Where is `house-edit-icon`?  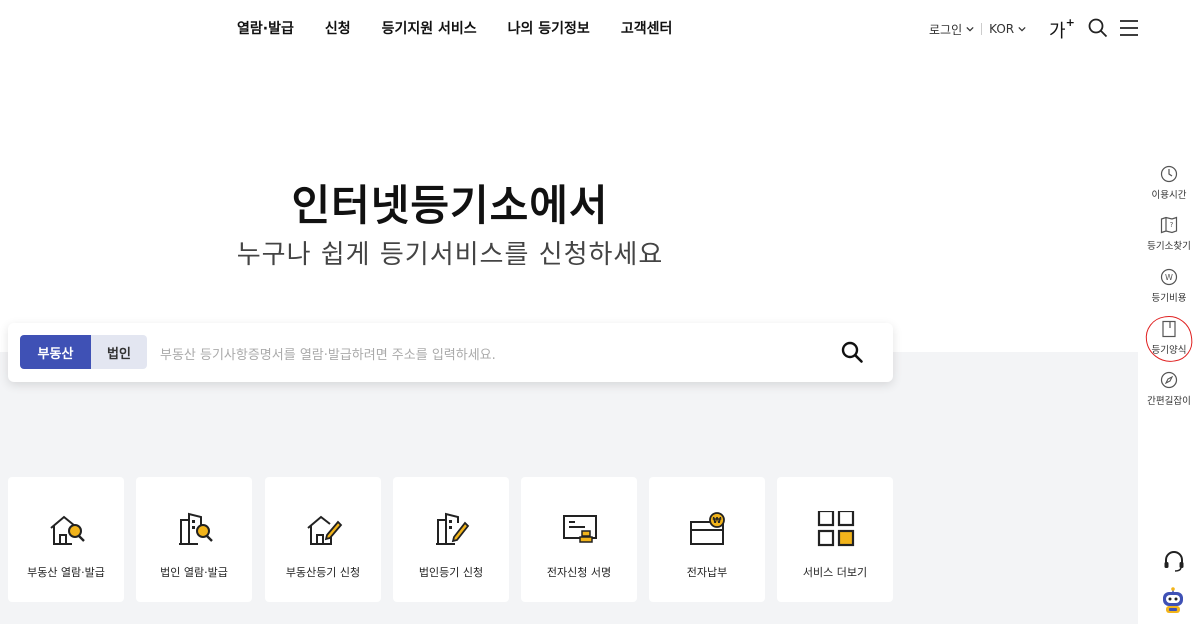 house-edit-icon is located at coordinates (325, 530).